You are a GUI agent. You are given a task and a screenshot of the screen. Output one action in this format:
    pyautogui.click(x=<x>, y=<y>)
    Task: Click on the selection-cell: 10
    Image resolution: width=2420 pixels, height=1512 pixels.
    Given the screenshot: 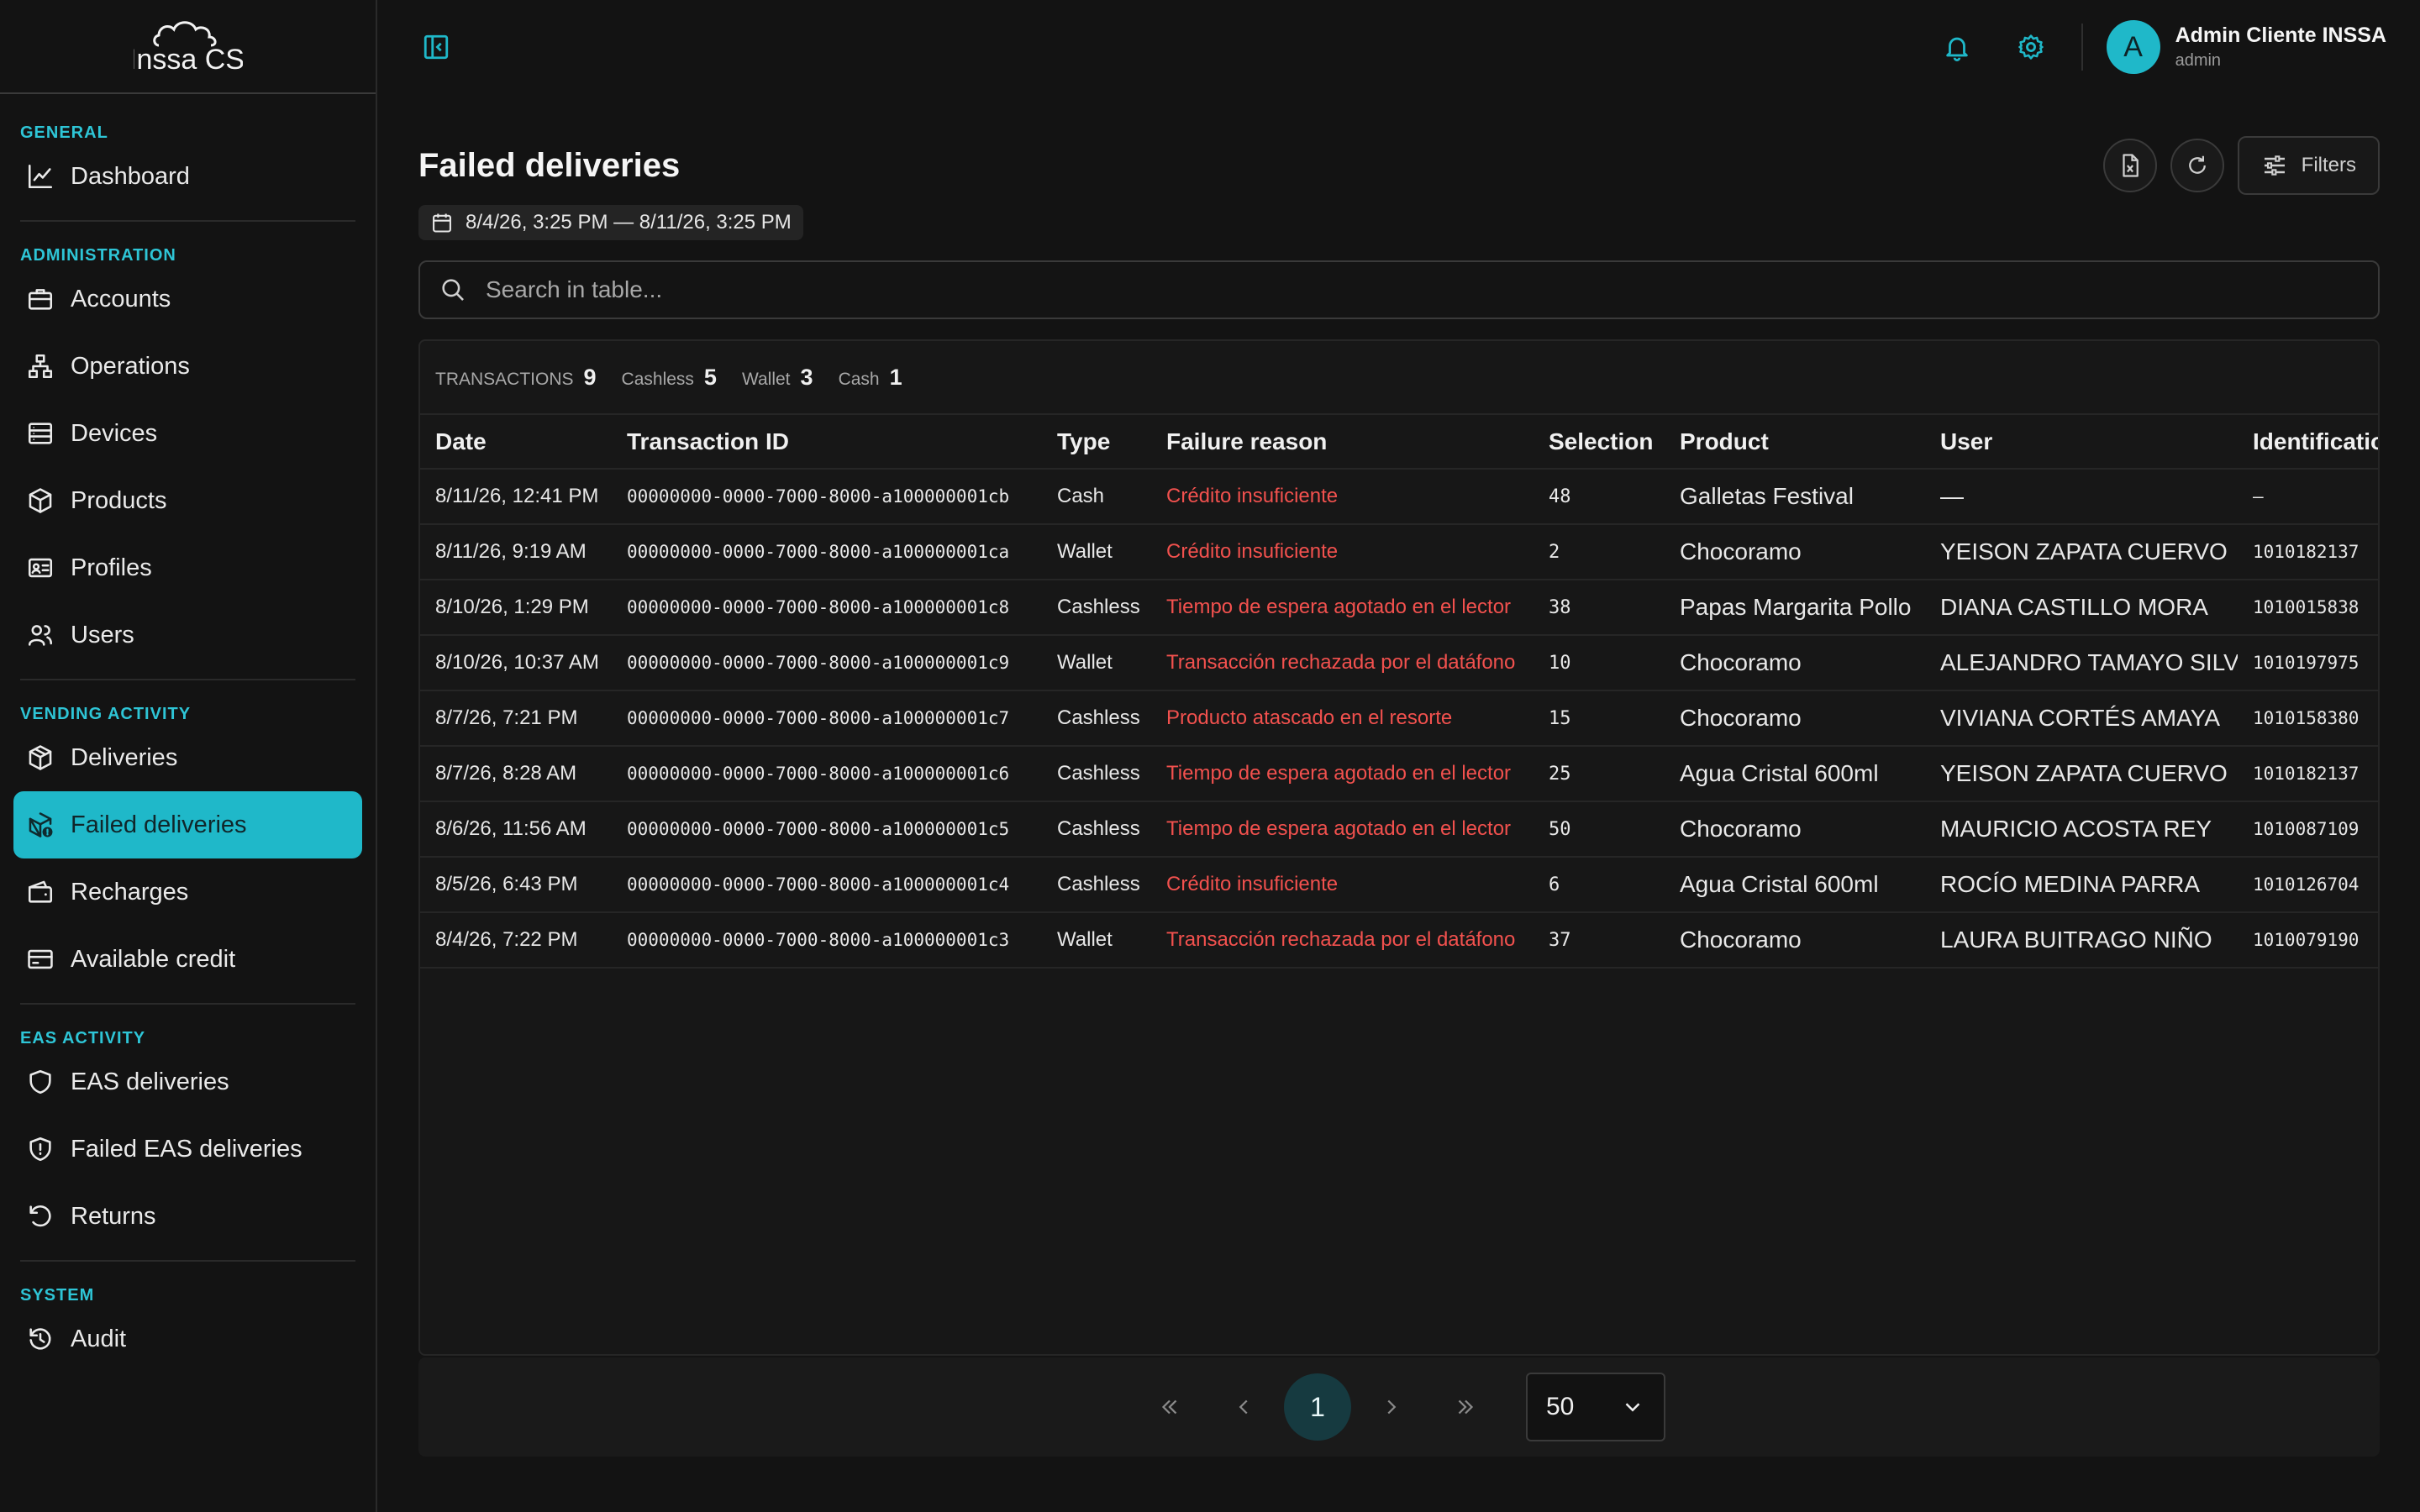 What is the action you would take?
    pyautogui.click(x=1599, y=663)
    